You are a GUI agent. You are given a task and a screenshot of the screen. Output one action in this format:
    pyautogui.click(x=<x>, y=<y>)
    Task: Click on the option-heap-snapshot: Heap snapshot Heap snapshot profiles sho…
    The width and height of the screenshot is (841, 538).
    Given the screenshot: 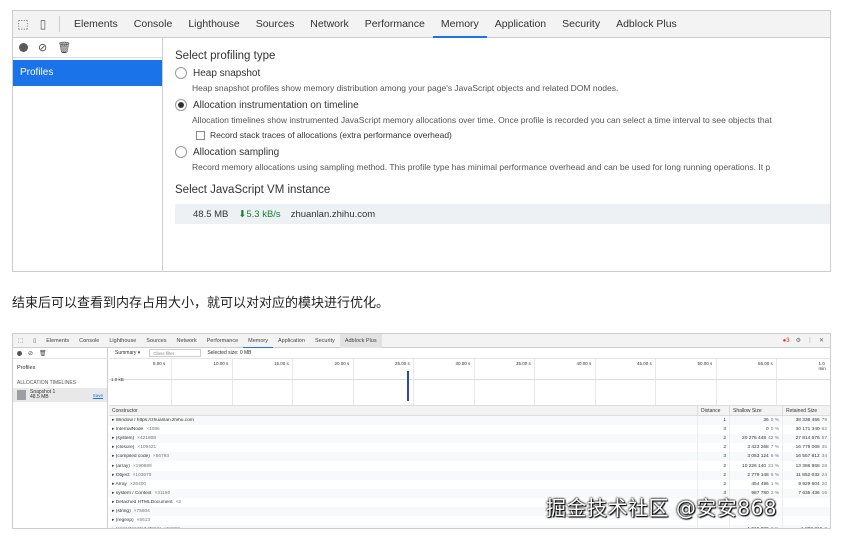 What is the action you would take?
    pyautogui.click(x=502, y=80)
    